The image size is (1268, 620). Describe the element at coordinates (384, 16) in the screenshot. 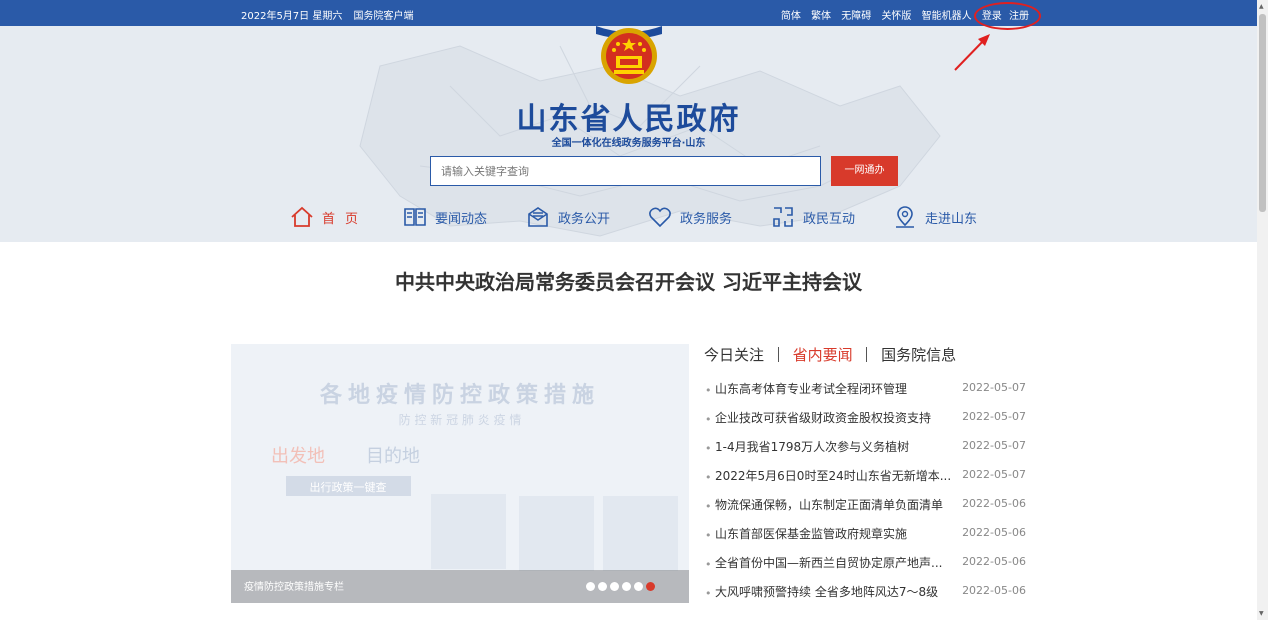

I see `client-link: 国务院客户端` at that location.